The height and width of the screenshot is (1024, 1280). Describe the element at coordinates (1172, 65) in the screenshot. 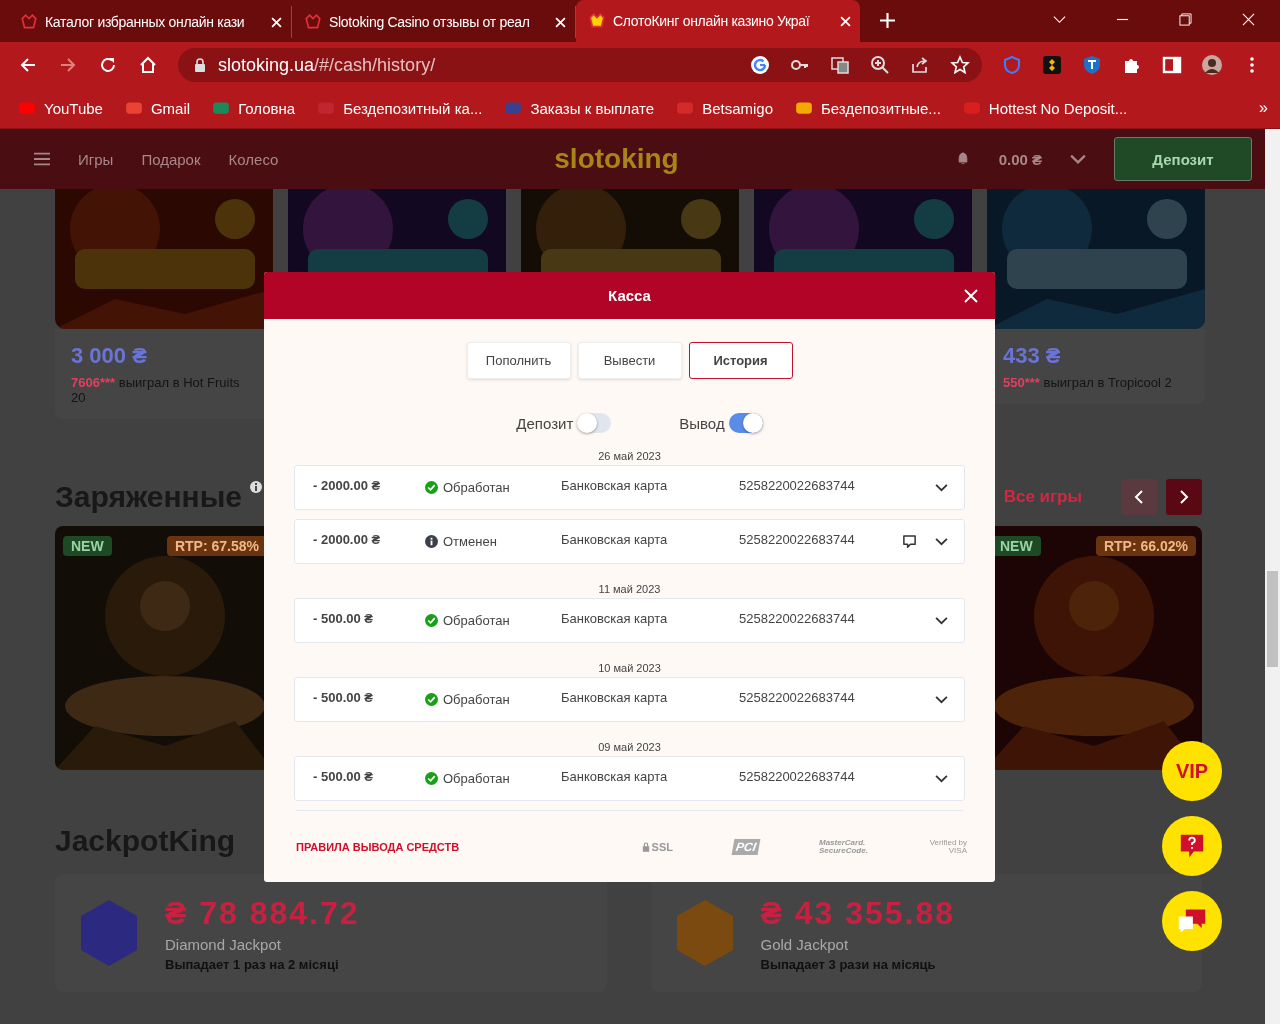

I see `sidebar-icon` at that location.